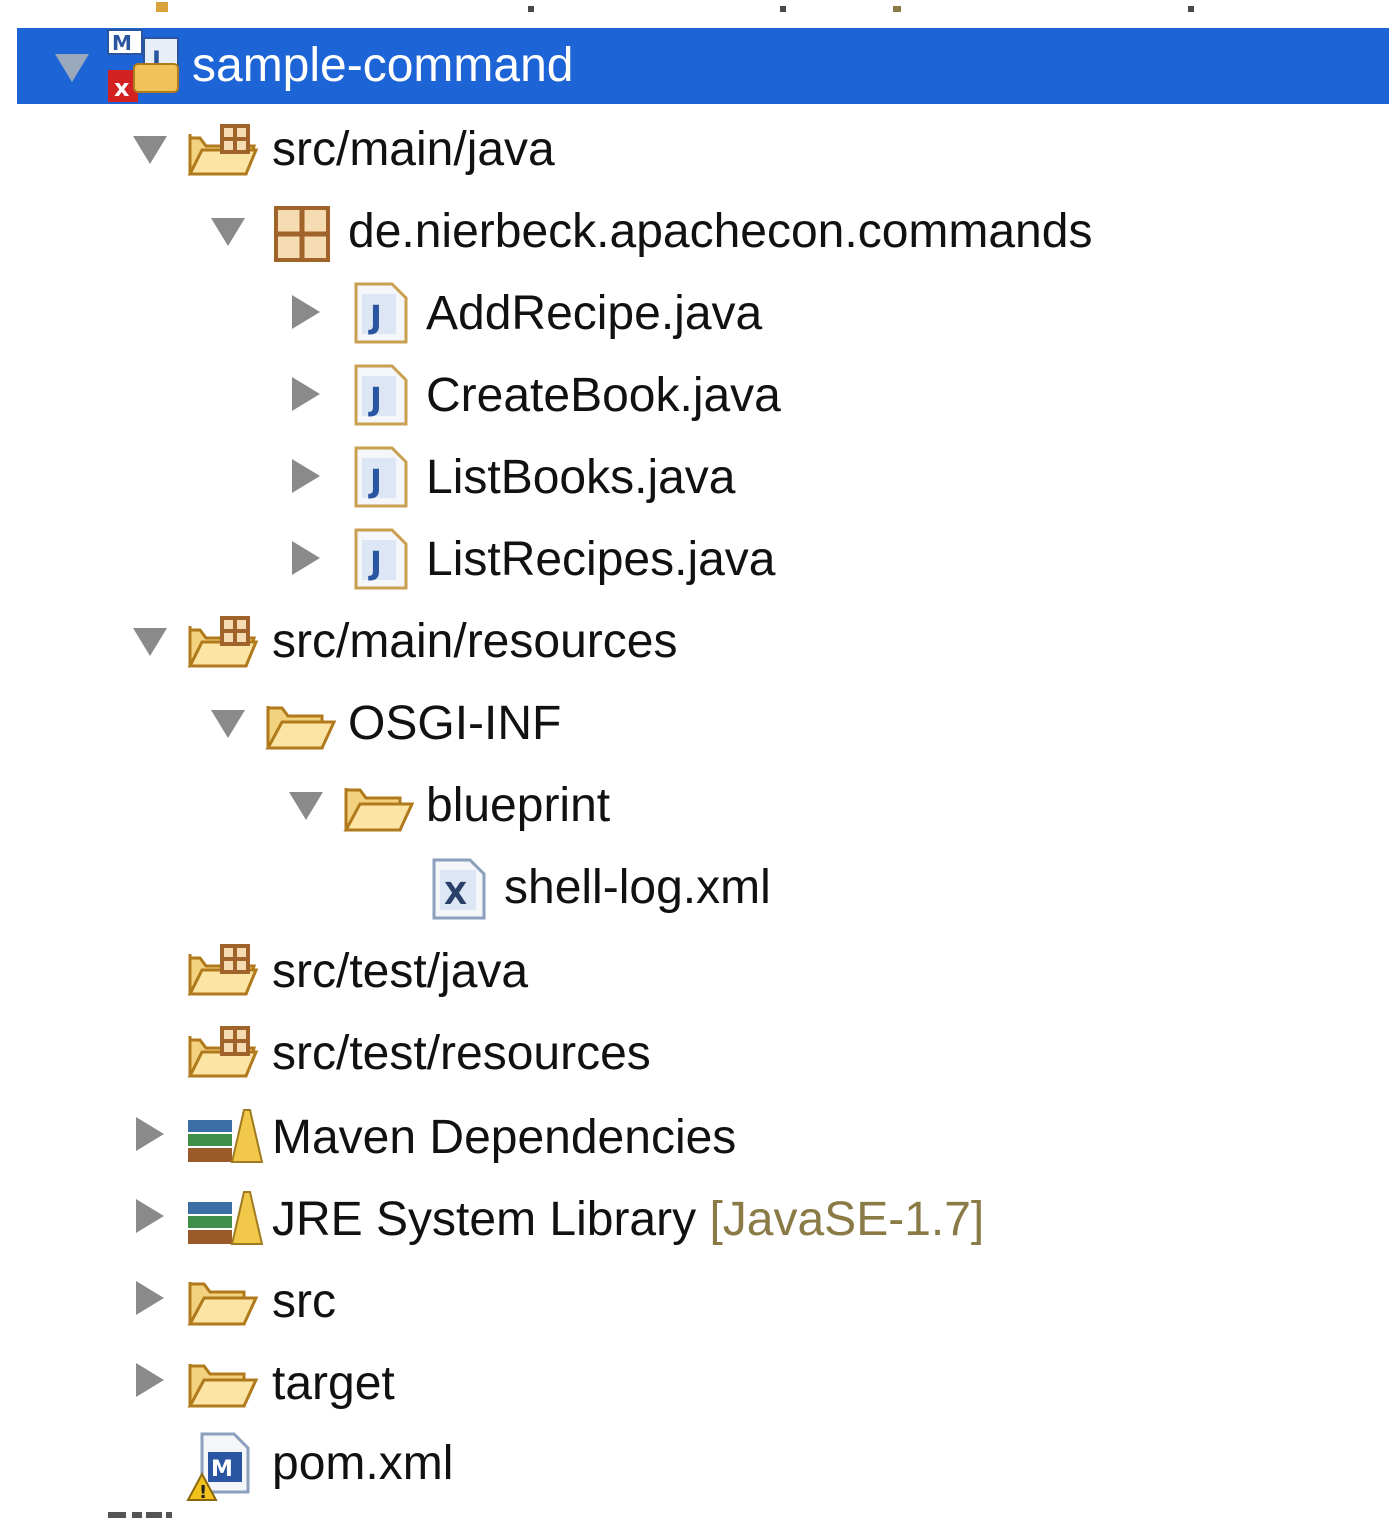 Image resolution: width=1389 pixels, height=1518 pixels. Describe the element at coordinates (413, 149) in the screenshot. I see `tree-item-label: src/main/java` at that location.